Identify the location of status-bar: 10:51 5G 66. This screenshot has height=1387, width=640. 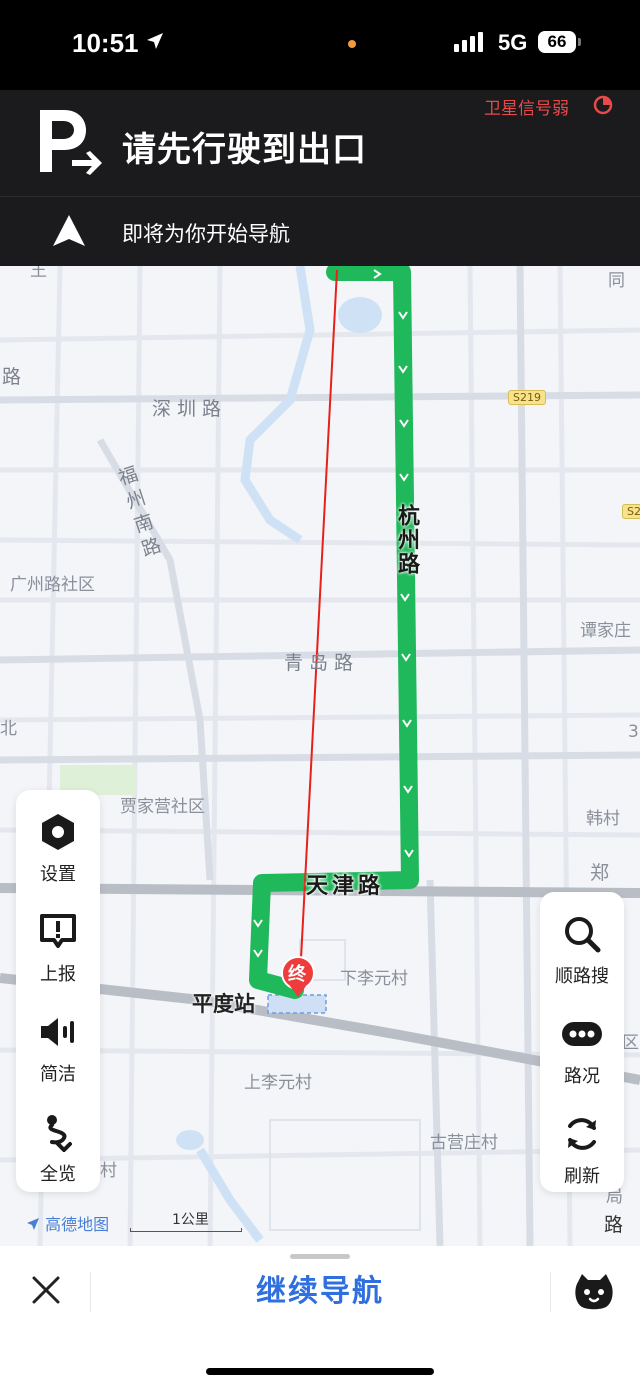
(320, 45).